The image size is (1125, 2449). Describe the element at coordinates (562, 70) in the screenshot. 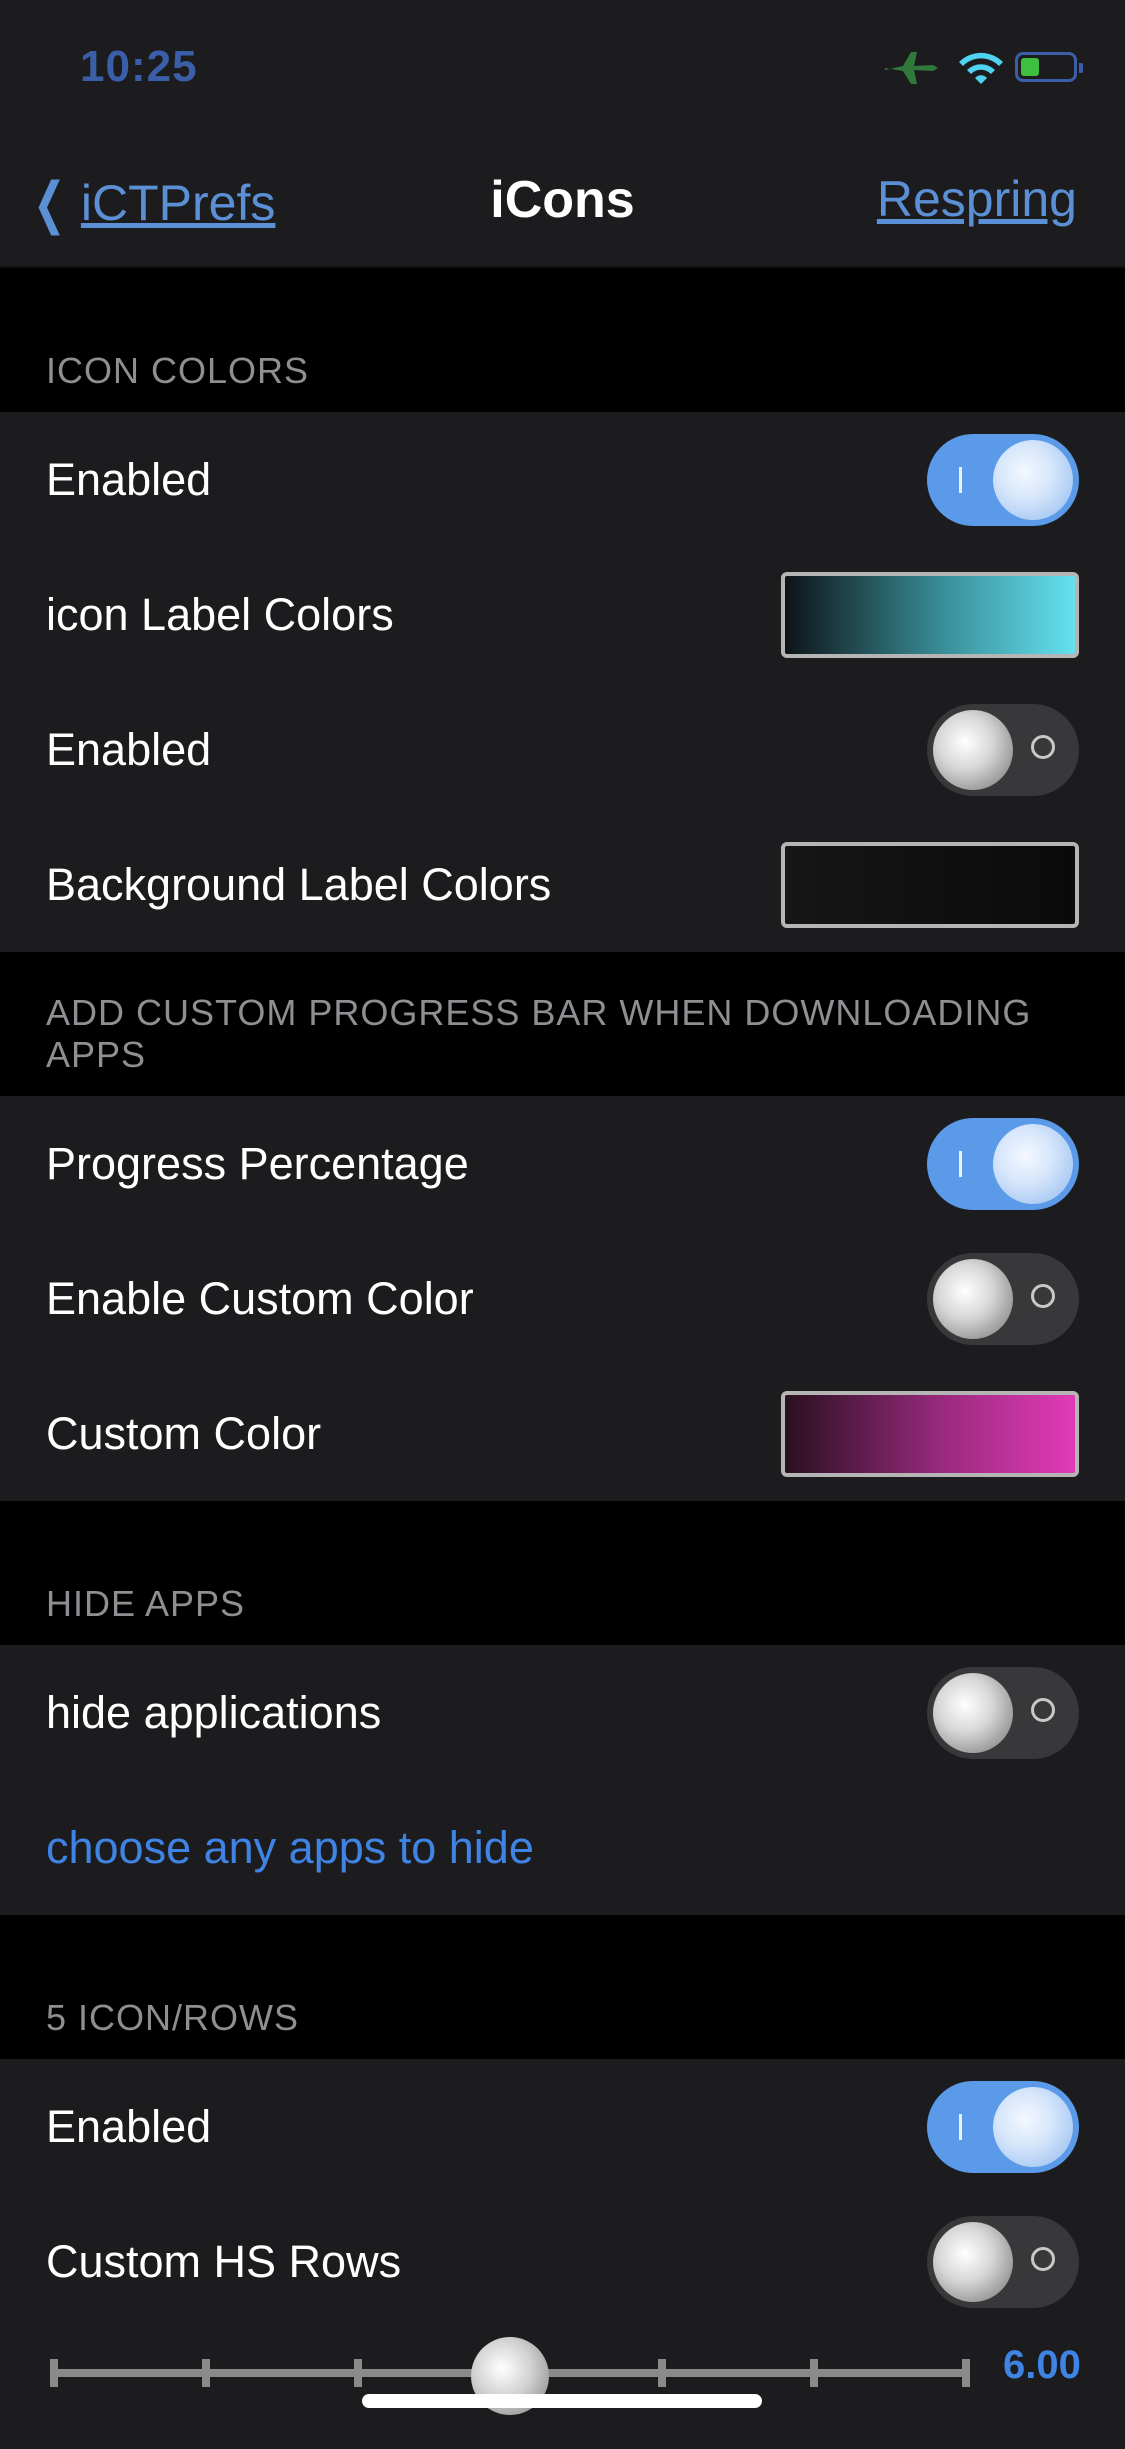

I see `status-bar: 10:25` at that location.